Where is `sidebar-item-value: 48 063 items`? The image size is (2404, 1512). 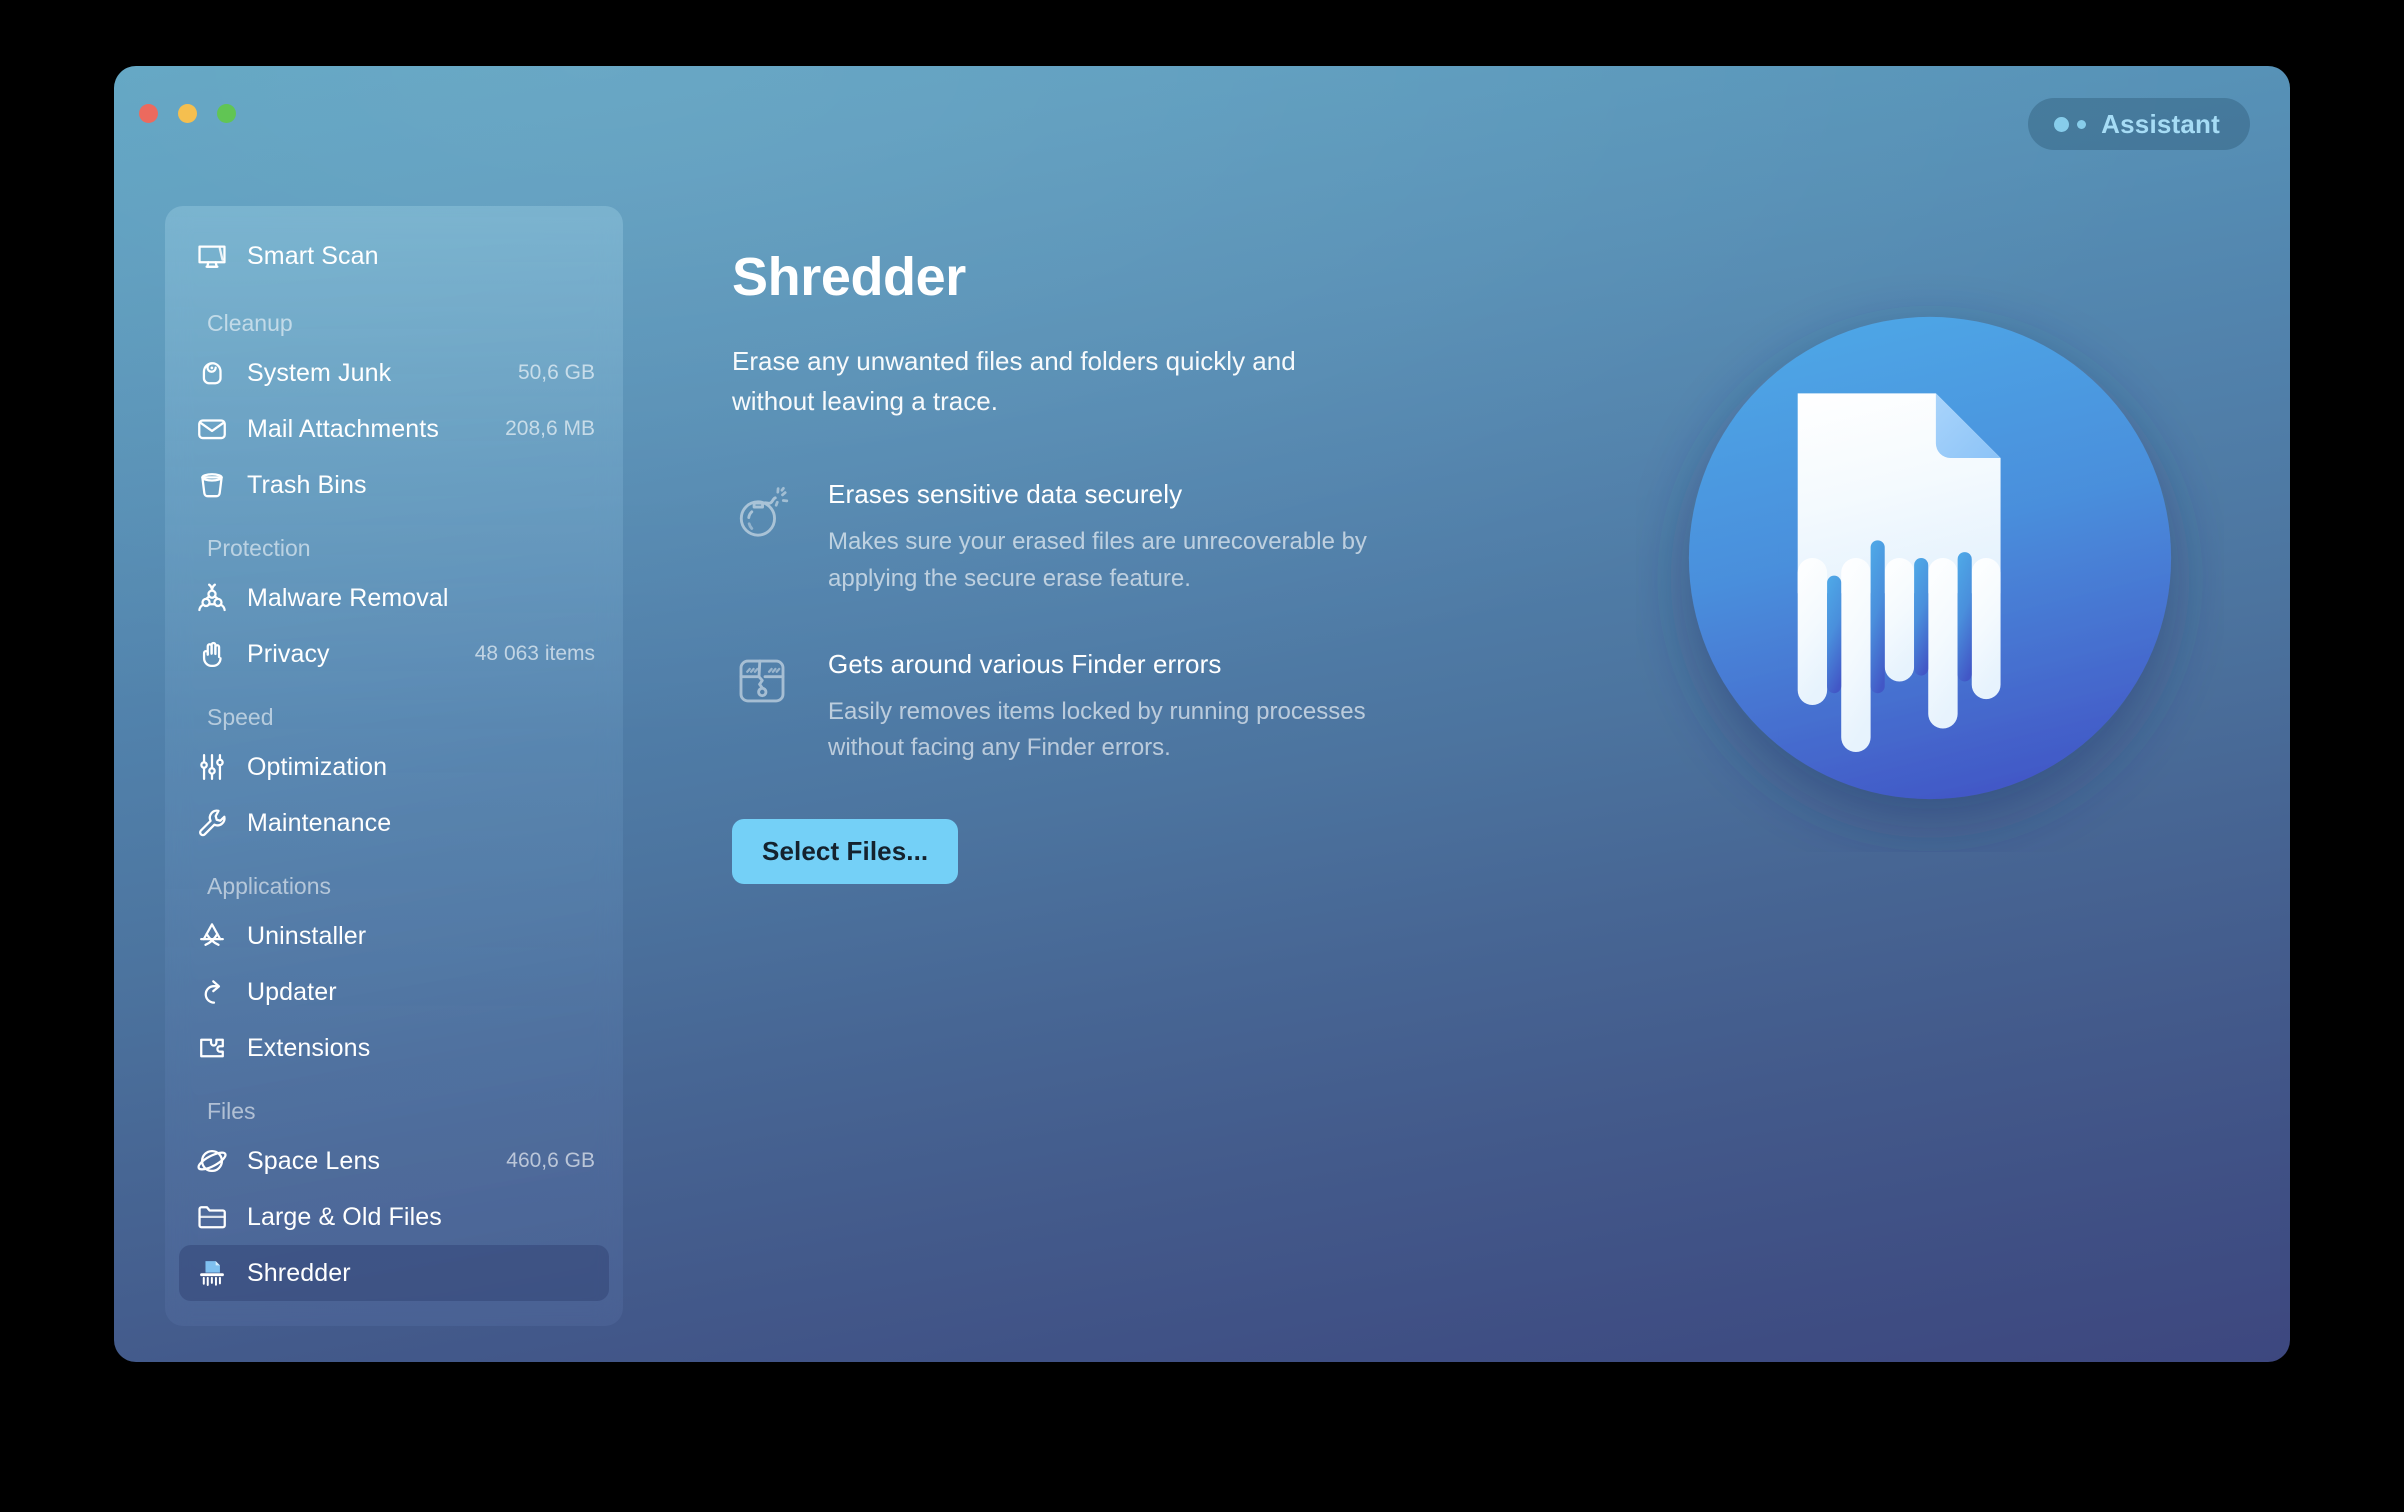 sidebar-item-value: 48 063 items is located at coordinates (534, 653).